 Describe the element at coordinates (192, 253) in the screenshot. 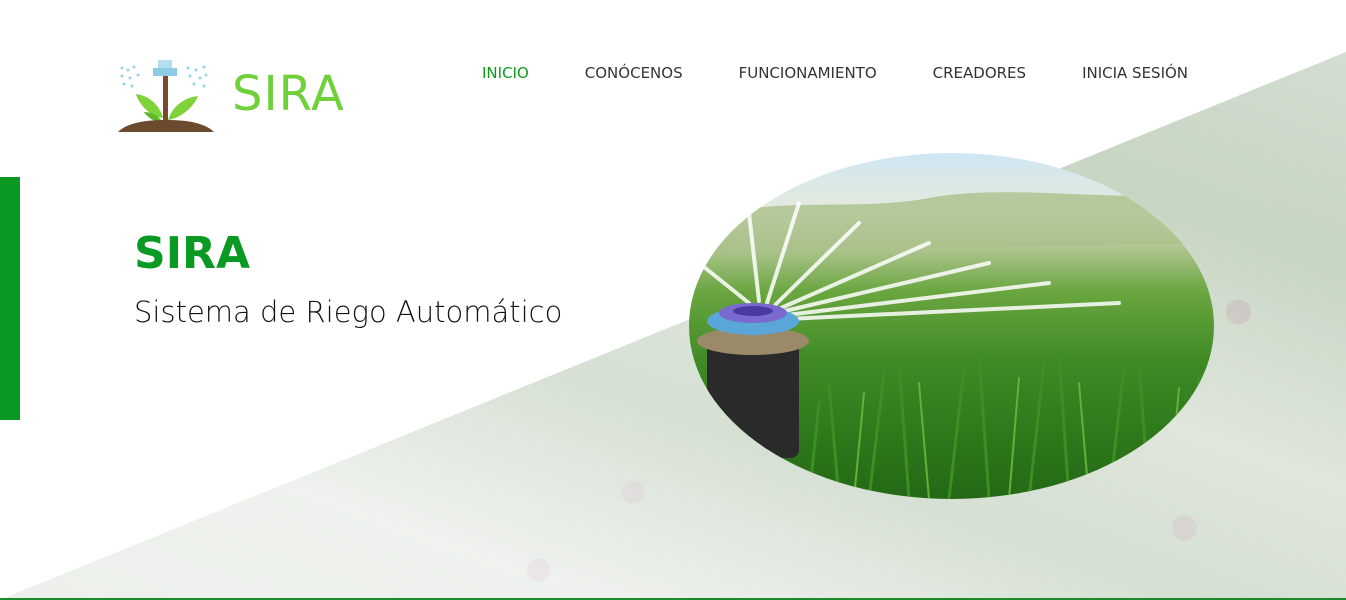

I see `hero-title: SIRA` at that location.